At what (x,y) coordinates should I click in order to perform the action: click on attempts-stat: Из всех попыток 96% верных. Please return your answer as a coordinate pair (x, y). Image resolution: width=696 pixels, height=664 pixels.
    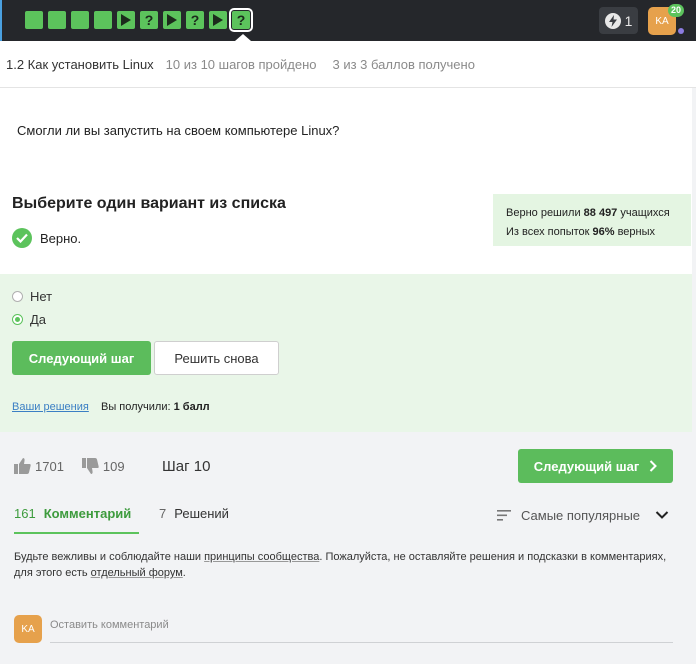
    Looking at the image, I should click on (581, 232).